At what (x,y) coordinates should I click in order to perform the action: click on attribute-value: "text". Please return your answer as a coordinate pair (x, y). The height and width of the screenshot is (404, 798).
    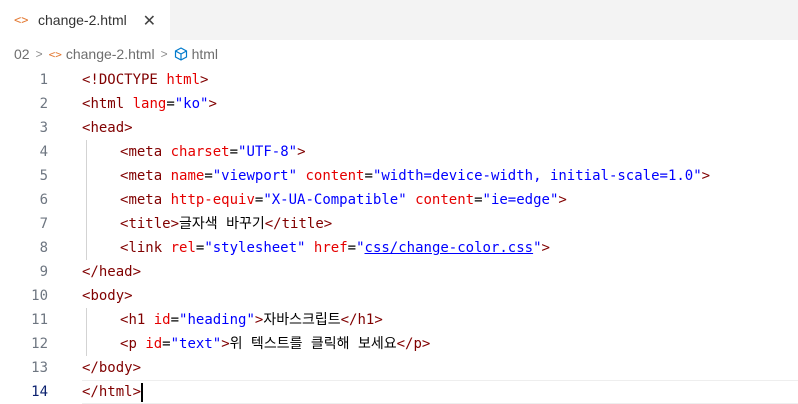
    Looking at the image, I should click on (196, 344).